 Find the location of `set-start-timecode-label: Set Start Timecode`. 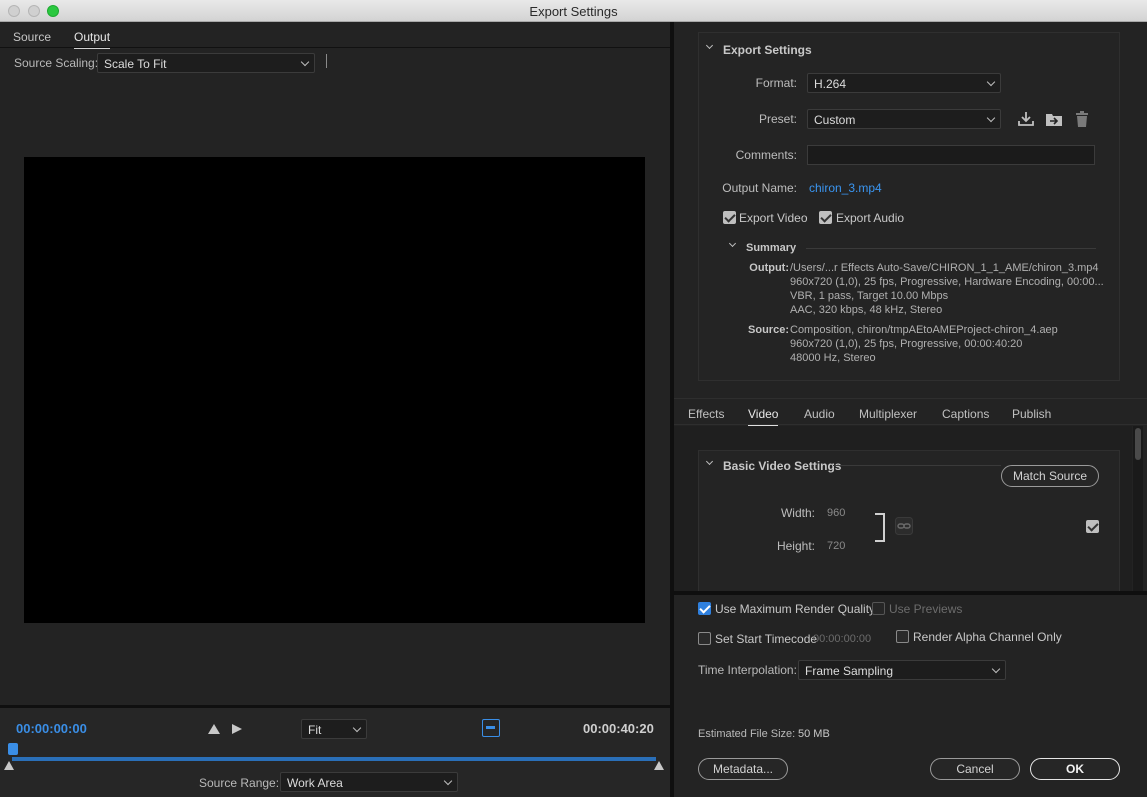

set-start-timecode-label: Set Start Timecode is located at coordinates (766, 639).